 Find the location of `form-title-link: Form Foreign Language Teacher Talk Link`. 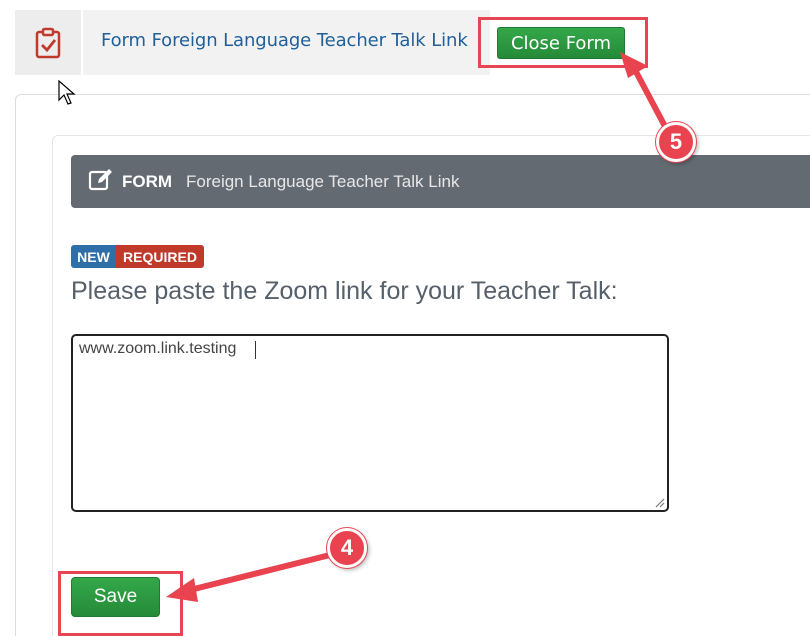

form-title-link: Form Foreign Language Teacher Talk Link is located at coordinates (284, 40).